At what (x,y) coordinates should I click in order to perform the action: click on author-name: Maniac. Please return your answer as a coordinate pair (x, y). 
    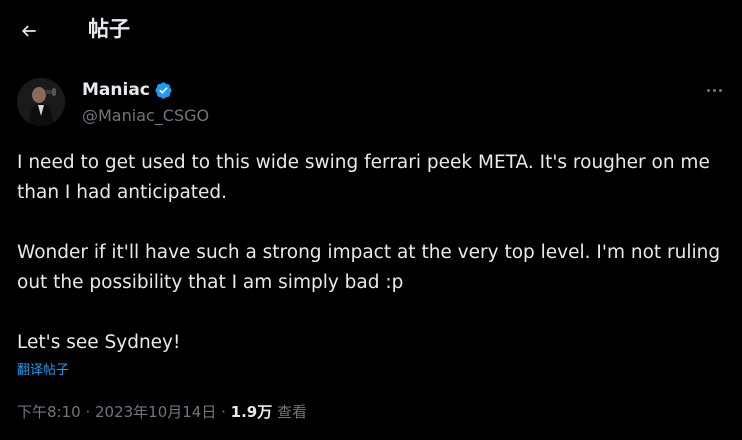
    Looking at the image, I should click on (116, 90).